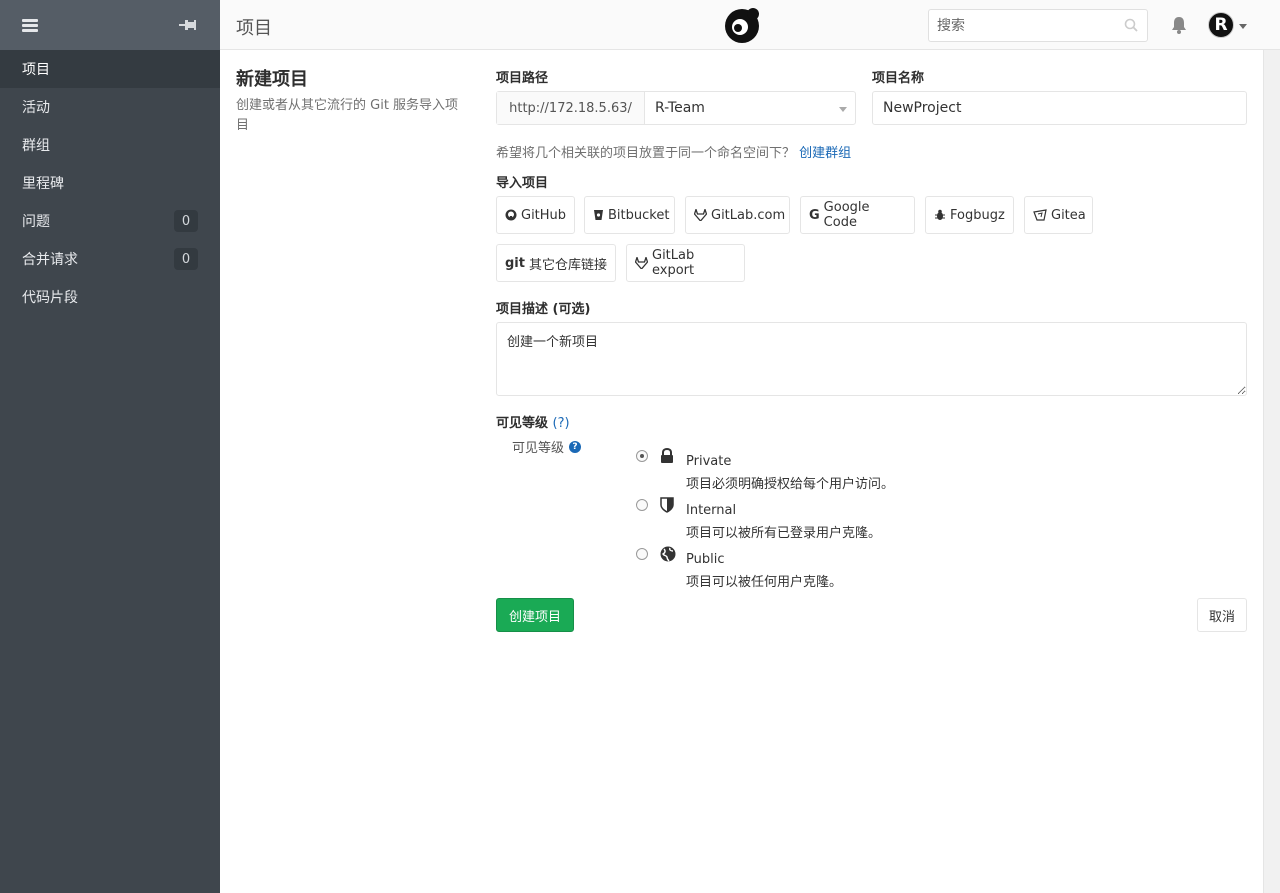  What do you see at coordinates (561, 423) in the screenshot?
I see `visibility-help-link: (?)` at bounding box center [561, 423].